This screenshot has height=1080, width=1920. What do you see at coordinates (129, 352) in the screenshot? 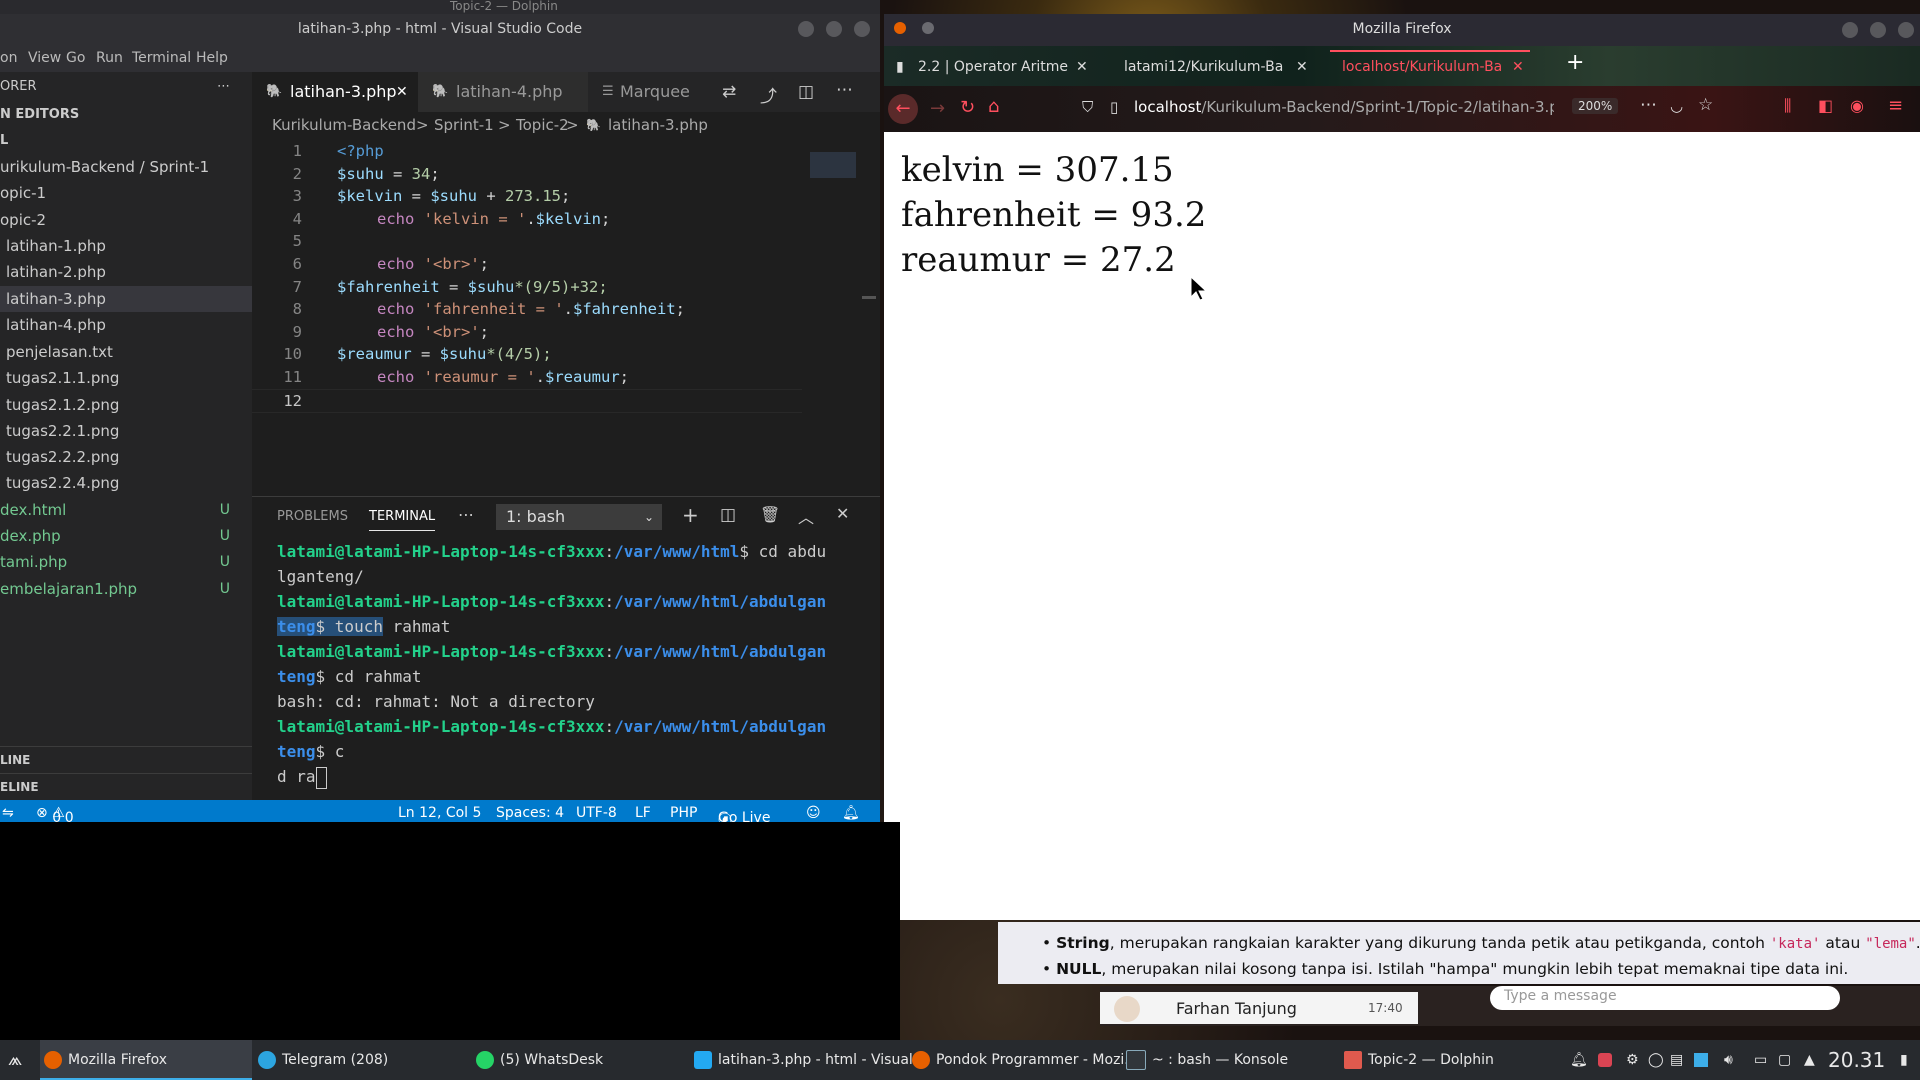
I see `tree-item: penjelasan.txt` at bounding box center [129, 352].